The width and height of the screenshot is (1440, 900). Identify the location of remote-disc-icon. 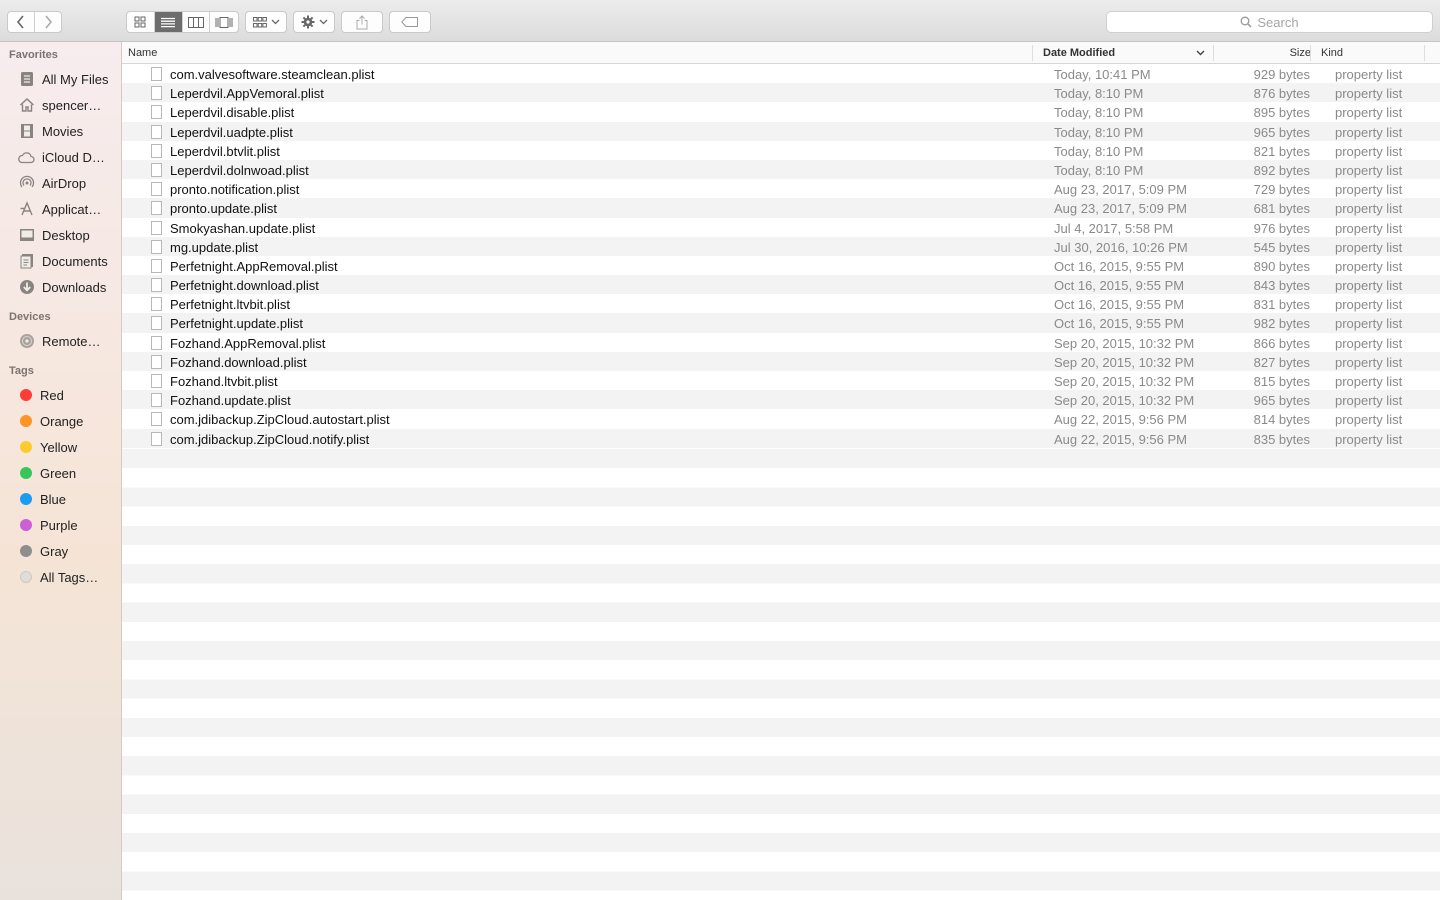
(26, 341).